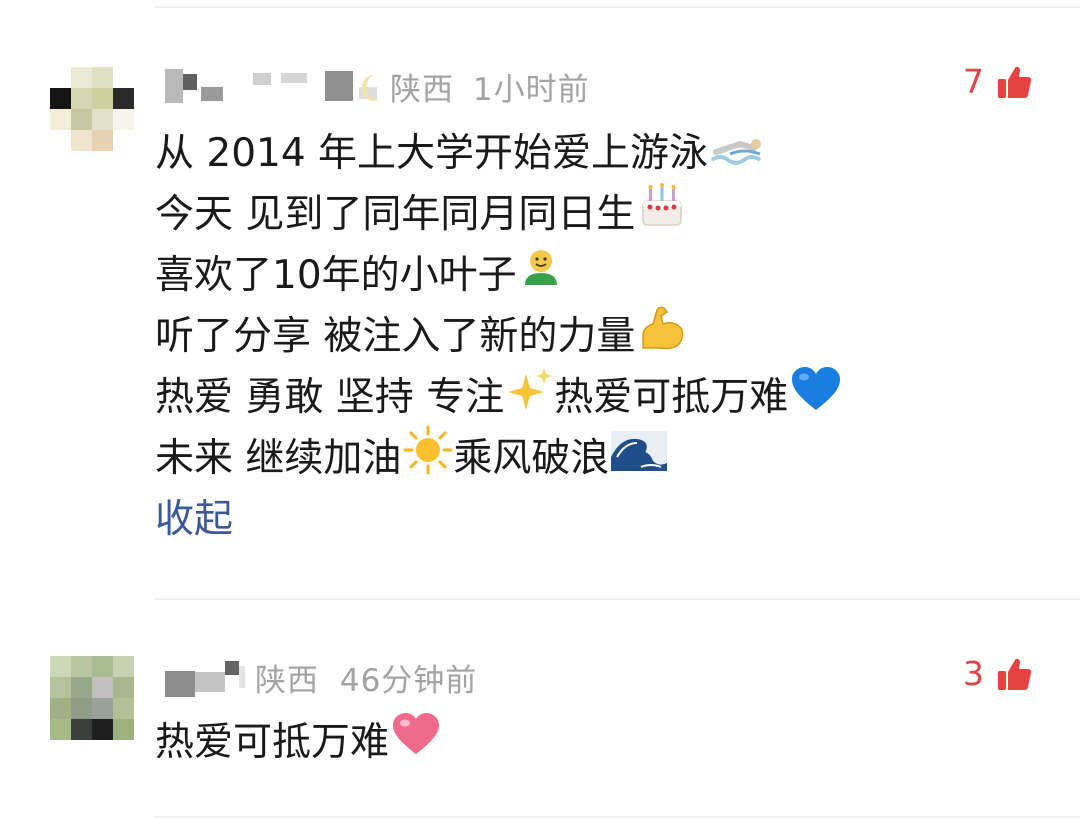 The height and width of the screenshot is (823, 1080). What do you see at coordinates (416, 743) in the screenshot?
I see `pink-heart-icon` at bounding box center [416, 743].